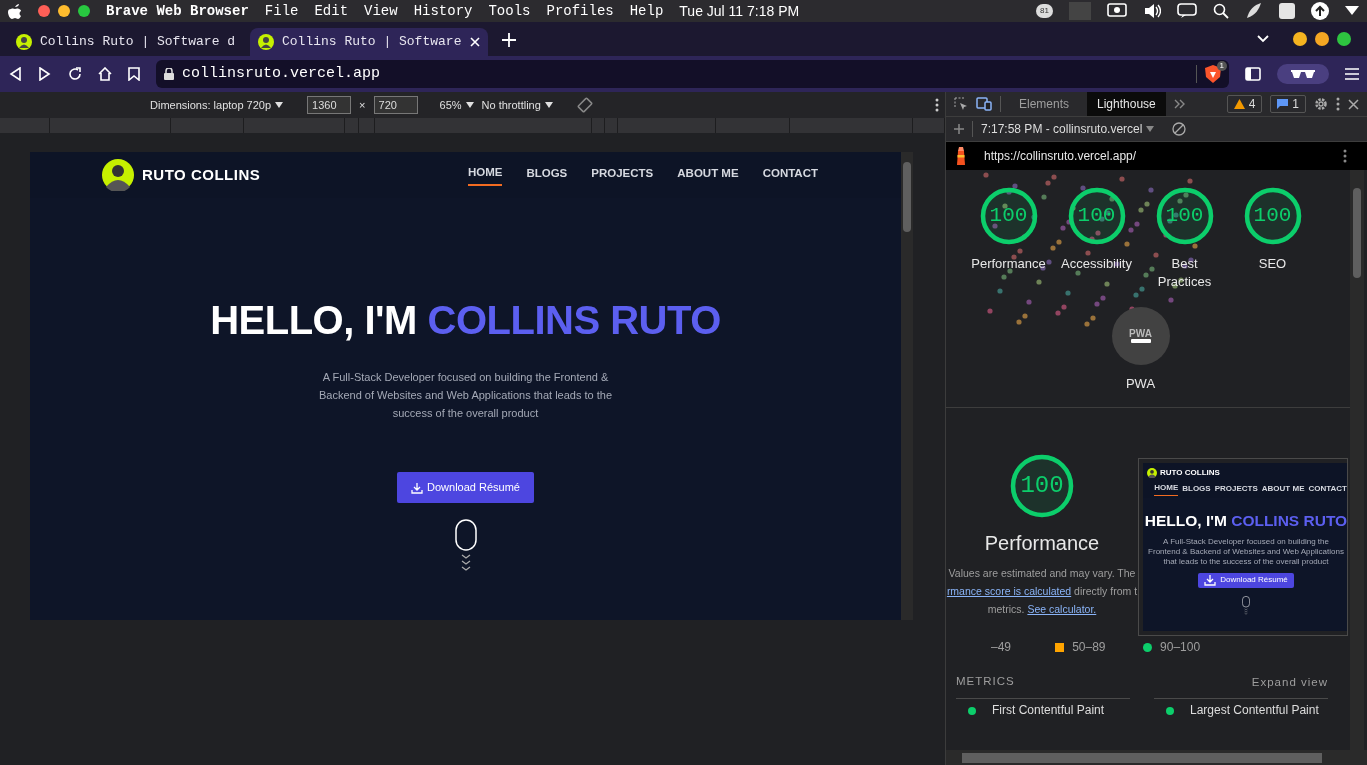 The image size is (1367, 765). I want to click on profile-button, so click(1303, 74).